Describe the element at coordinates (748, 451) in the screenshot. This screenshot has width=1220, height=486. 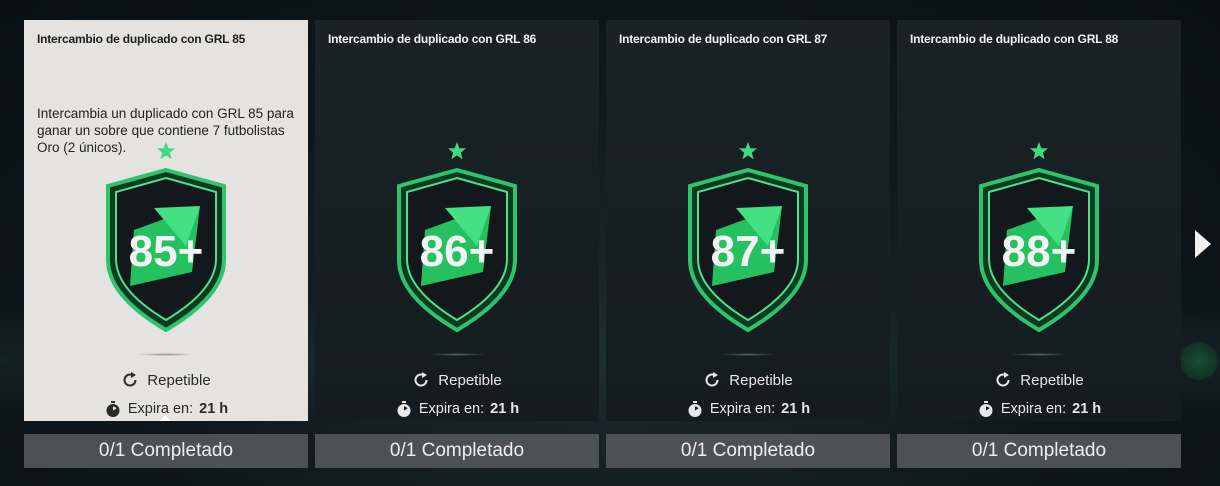
I see `progress-bar-grl-87: 0/1 Completado` at that location.